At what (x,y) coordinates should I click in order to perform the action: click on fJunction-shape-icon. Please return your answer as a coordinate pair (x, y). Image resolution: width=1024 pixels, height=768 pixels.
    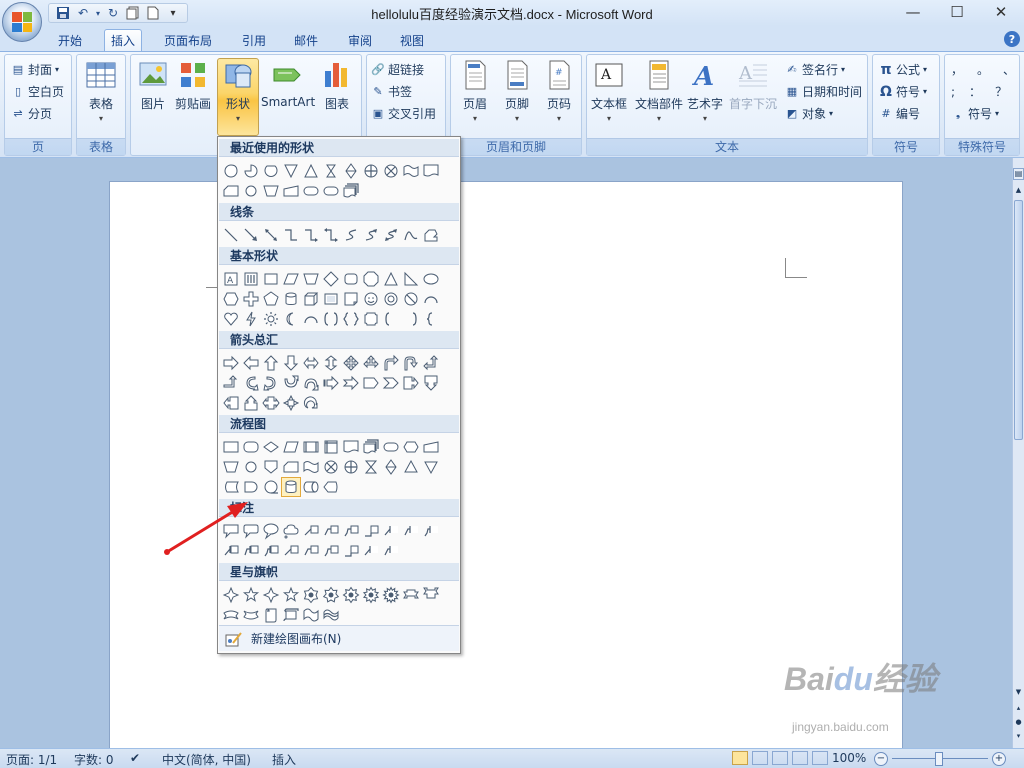
    Looking at the image, I should click on (391, 171).